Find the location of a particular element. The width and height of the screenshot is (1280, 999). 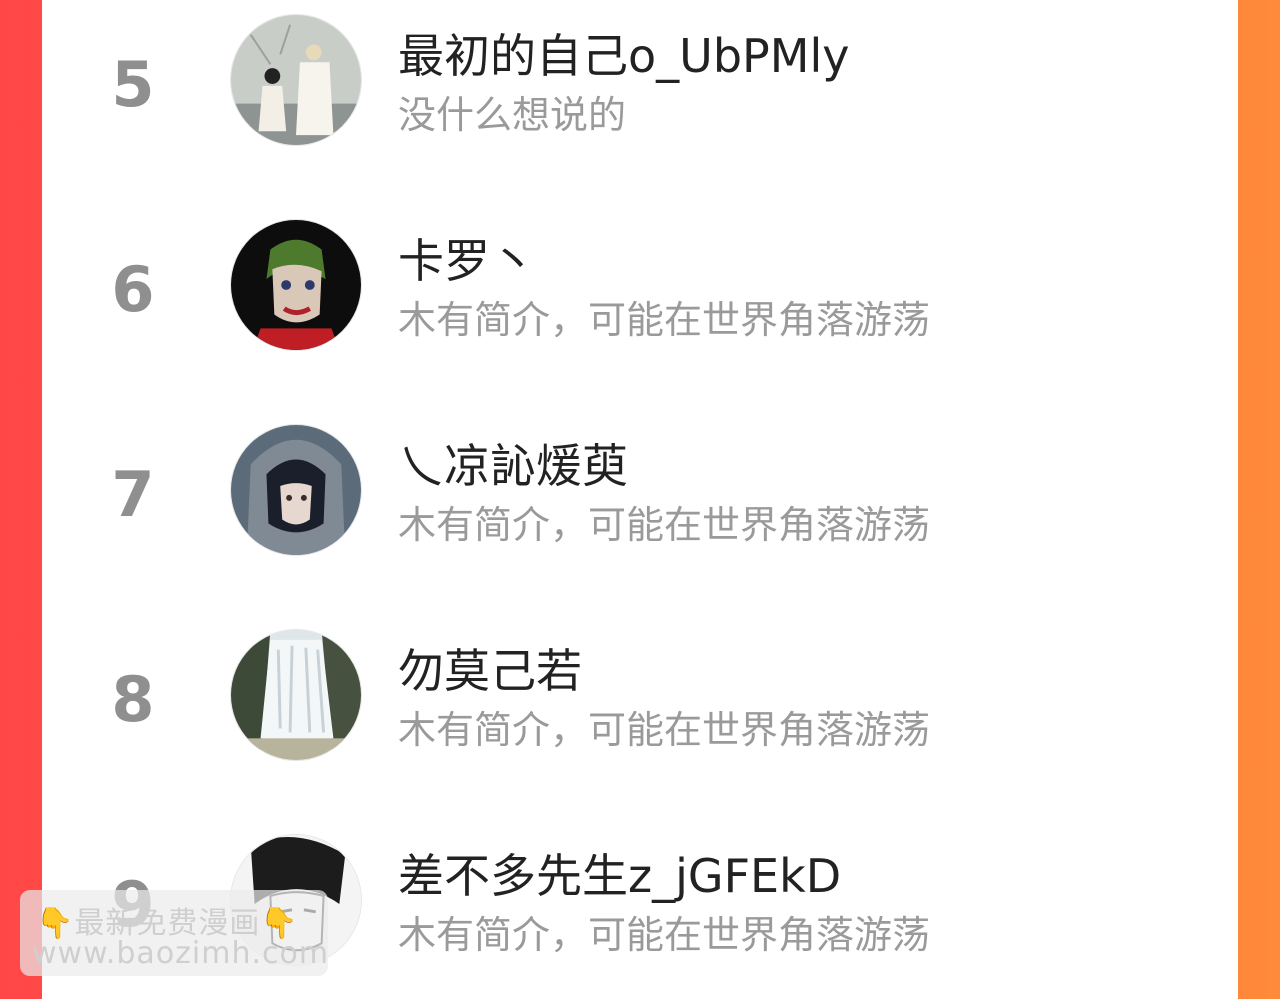

rank-number: 6 is located at coordinates (133, 289).